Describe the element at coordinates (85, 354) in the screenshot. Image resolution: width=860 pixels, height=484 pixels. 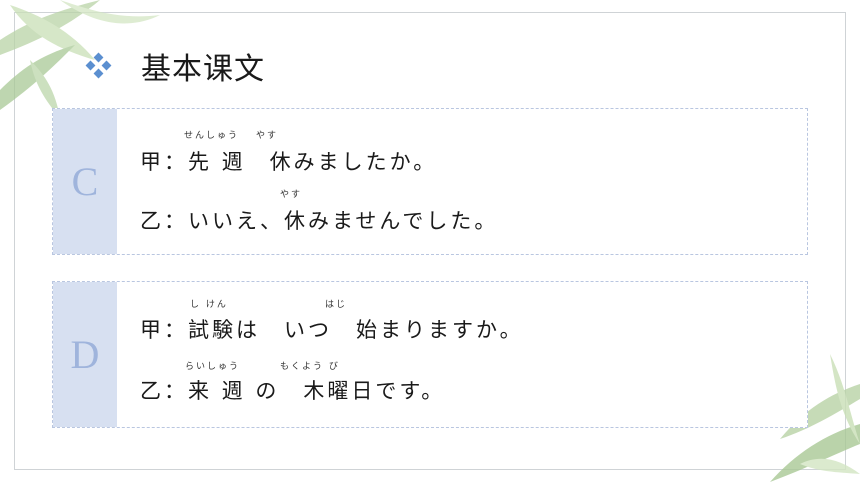
I see `card-tag: D` at that location.